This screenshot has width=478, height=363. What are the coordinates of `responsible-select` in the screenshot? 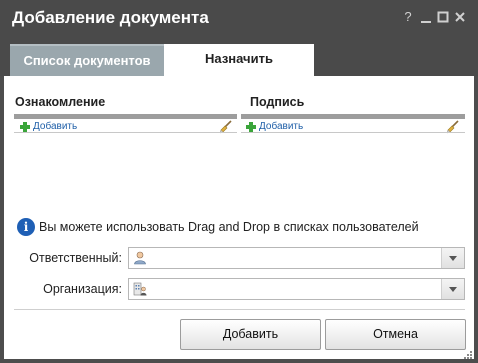 It's located at (296, 258).